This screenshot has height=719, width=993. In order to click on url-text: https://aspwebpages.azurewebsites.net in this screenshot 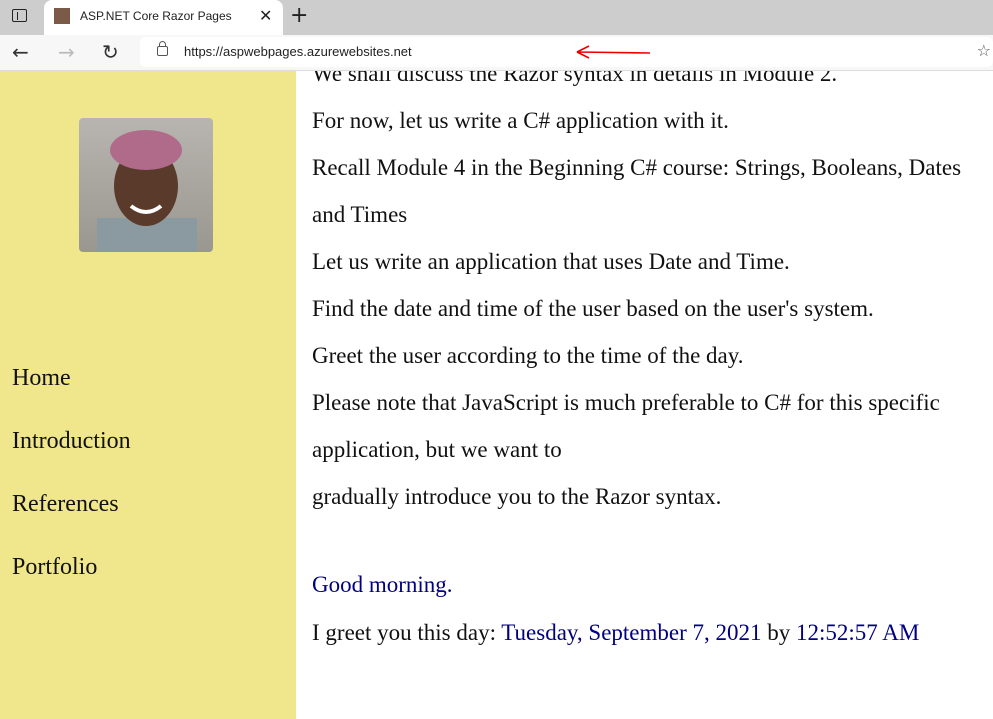, I will do `click(298, 51)`.